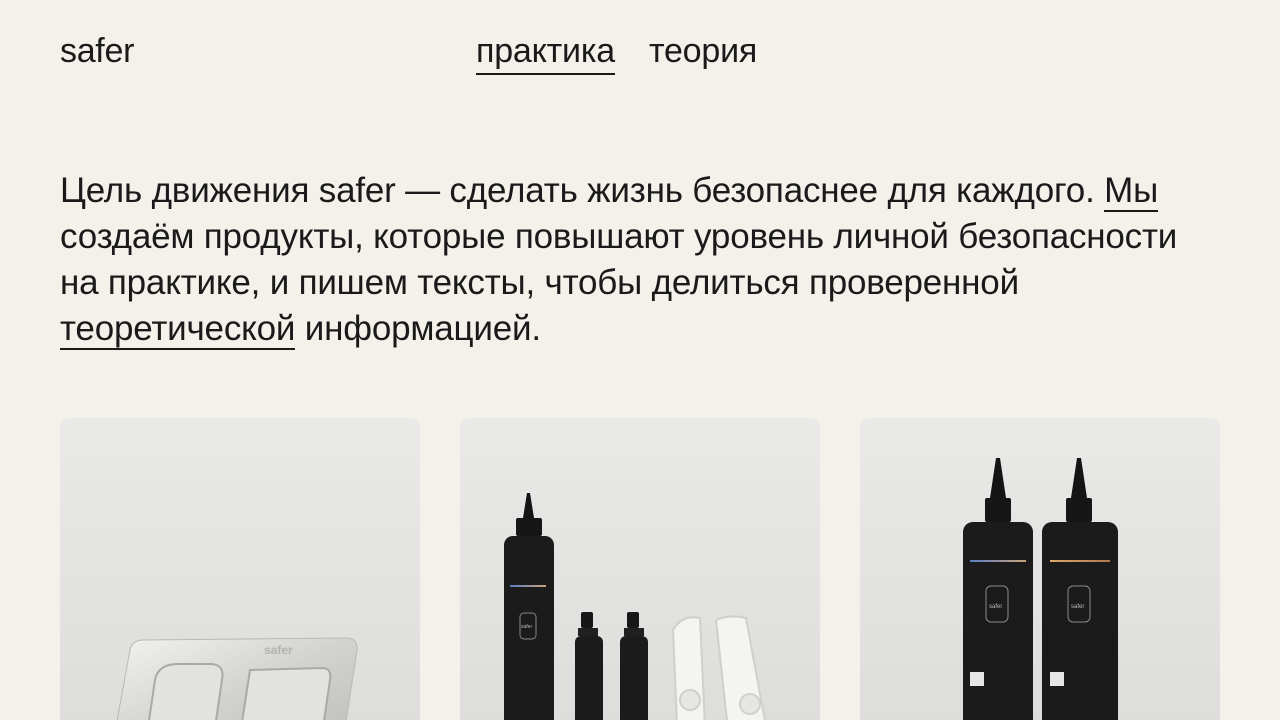 The width and height of the screenshot is (1280, 720). What do you see at coordinates (240, 569) in the screenshot?
I see `product-card-metal-tool: safer` at bounding box center [240, 569].